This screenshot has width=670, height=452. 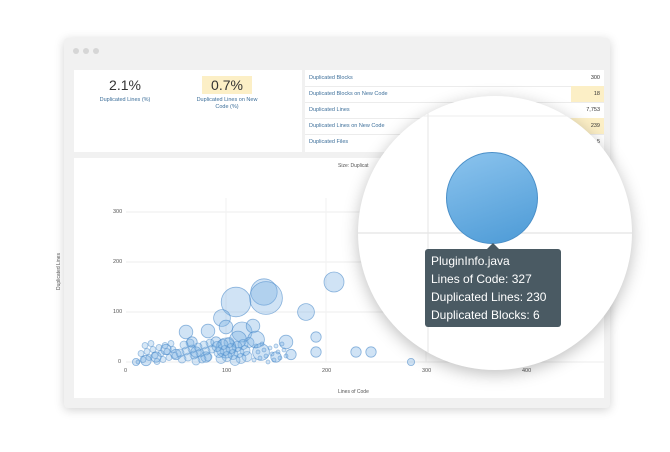 What do you see at coordinates (328, 142) in the screenshot?
I see `row-label: Duplicated Files` at bounding box center [328, 142].